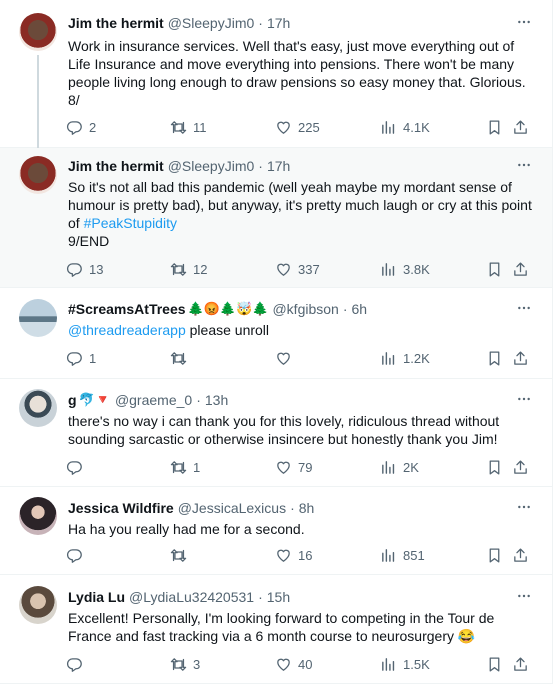 This screenshot has height=684, width=560. I want to click on action-bar: 1 1.2K, so click(298, 358).